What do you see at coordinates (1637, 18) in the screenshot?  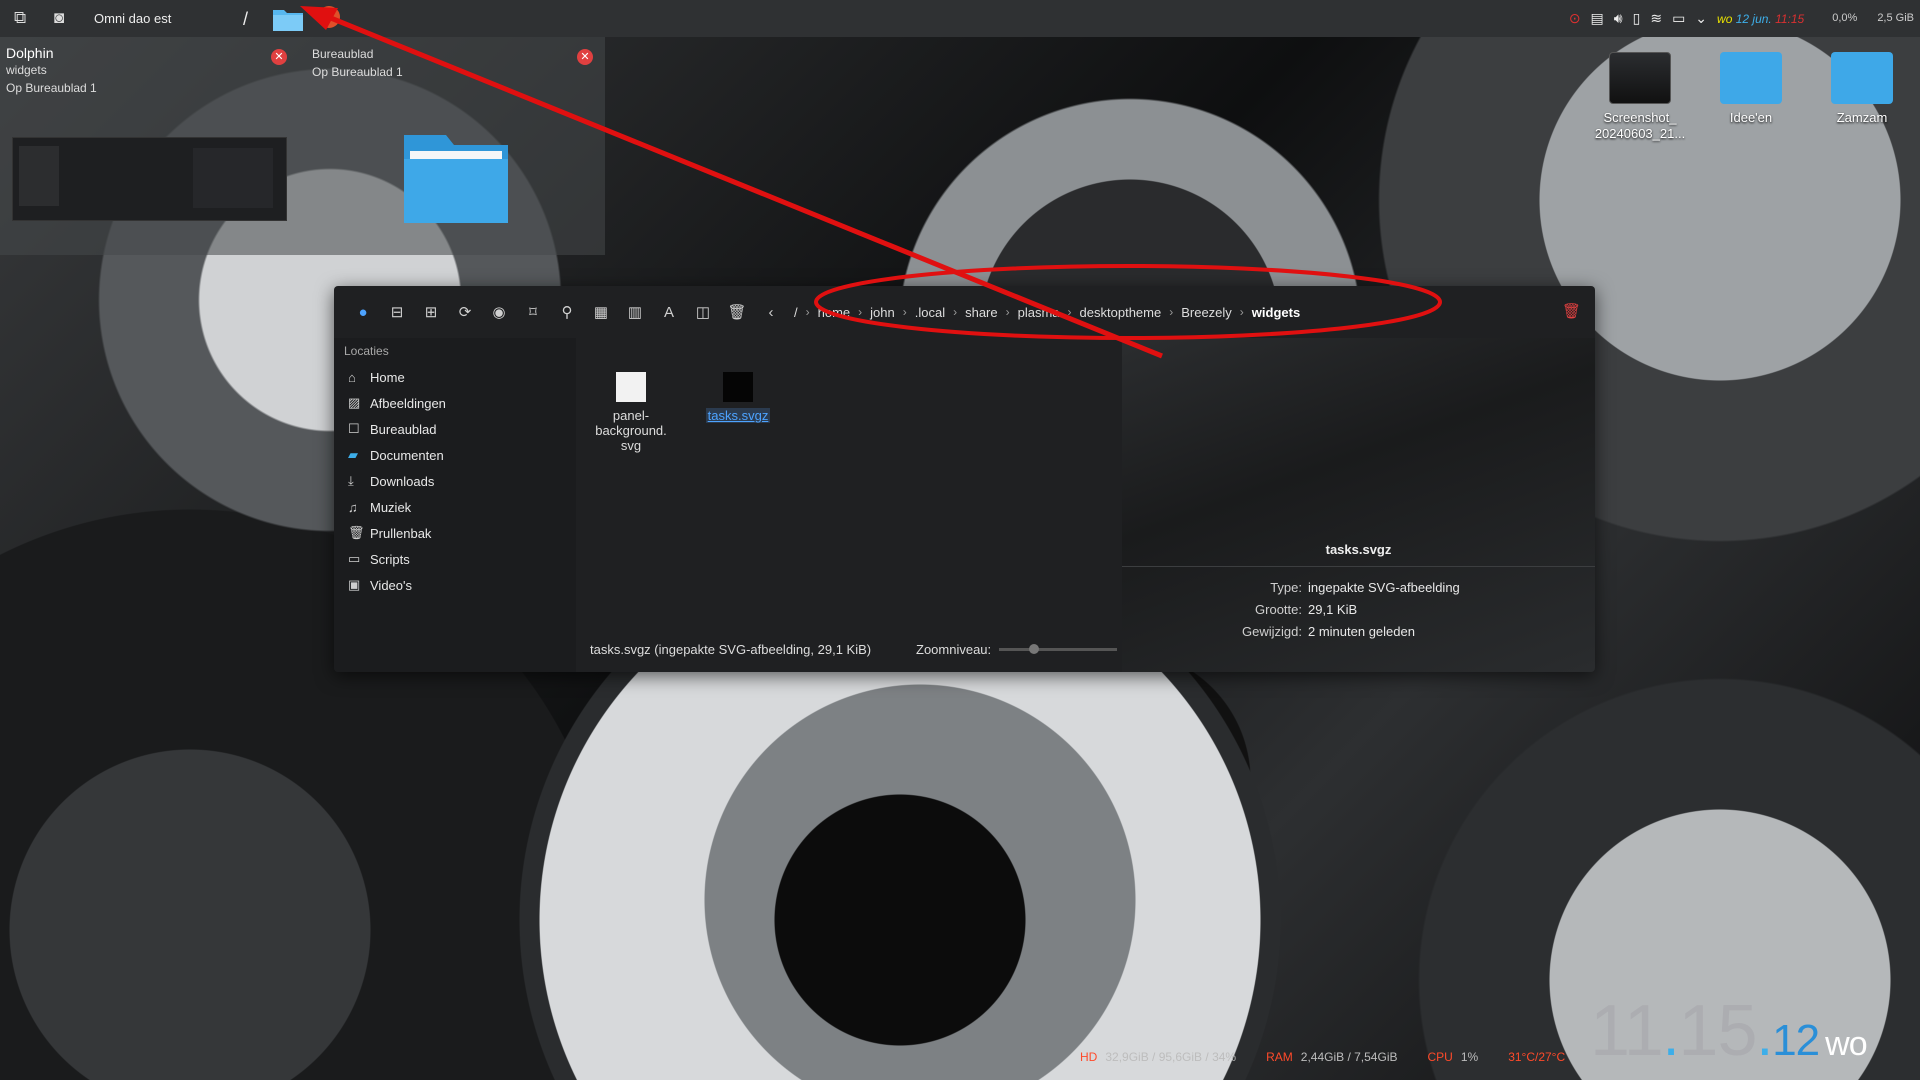 I see `device-icon: ▯` at bounding box center [1637, 18].